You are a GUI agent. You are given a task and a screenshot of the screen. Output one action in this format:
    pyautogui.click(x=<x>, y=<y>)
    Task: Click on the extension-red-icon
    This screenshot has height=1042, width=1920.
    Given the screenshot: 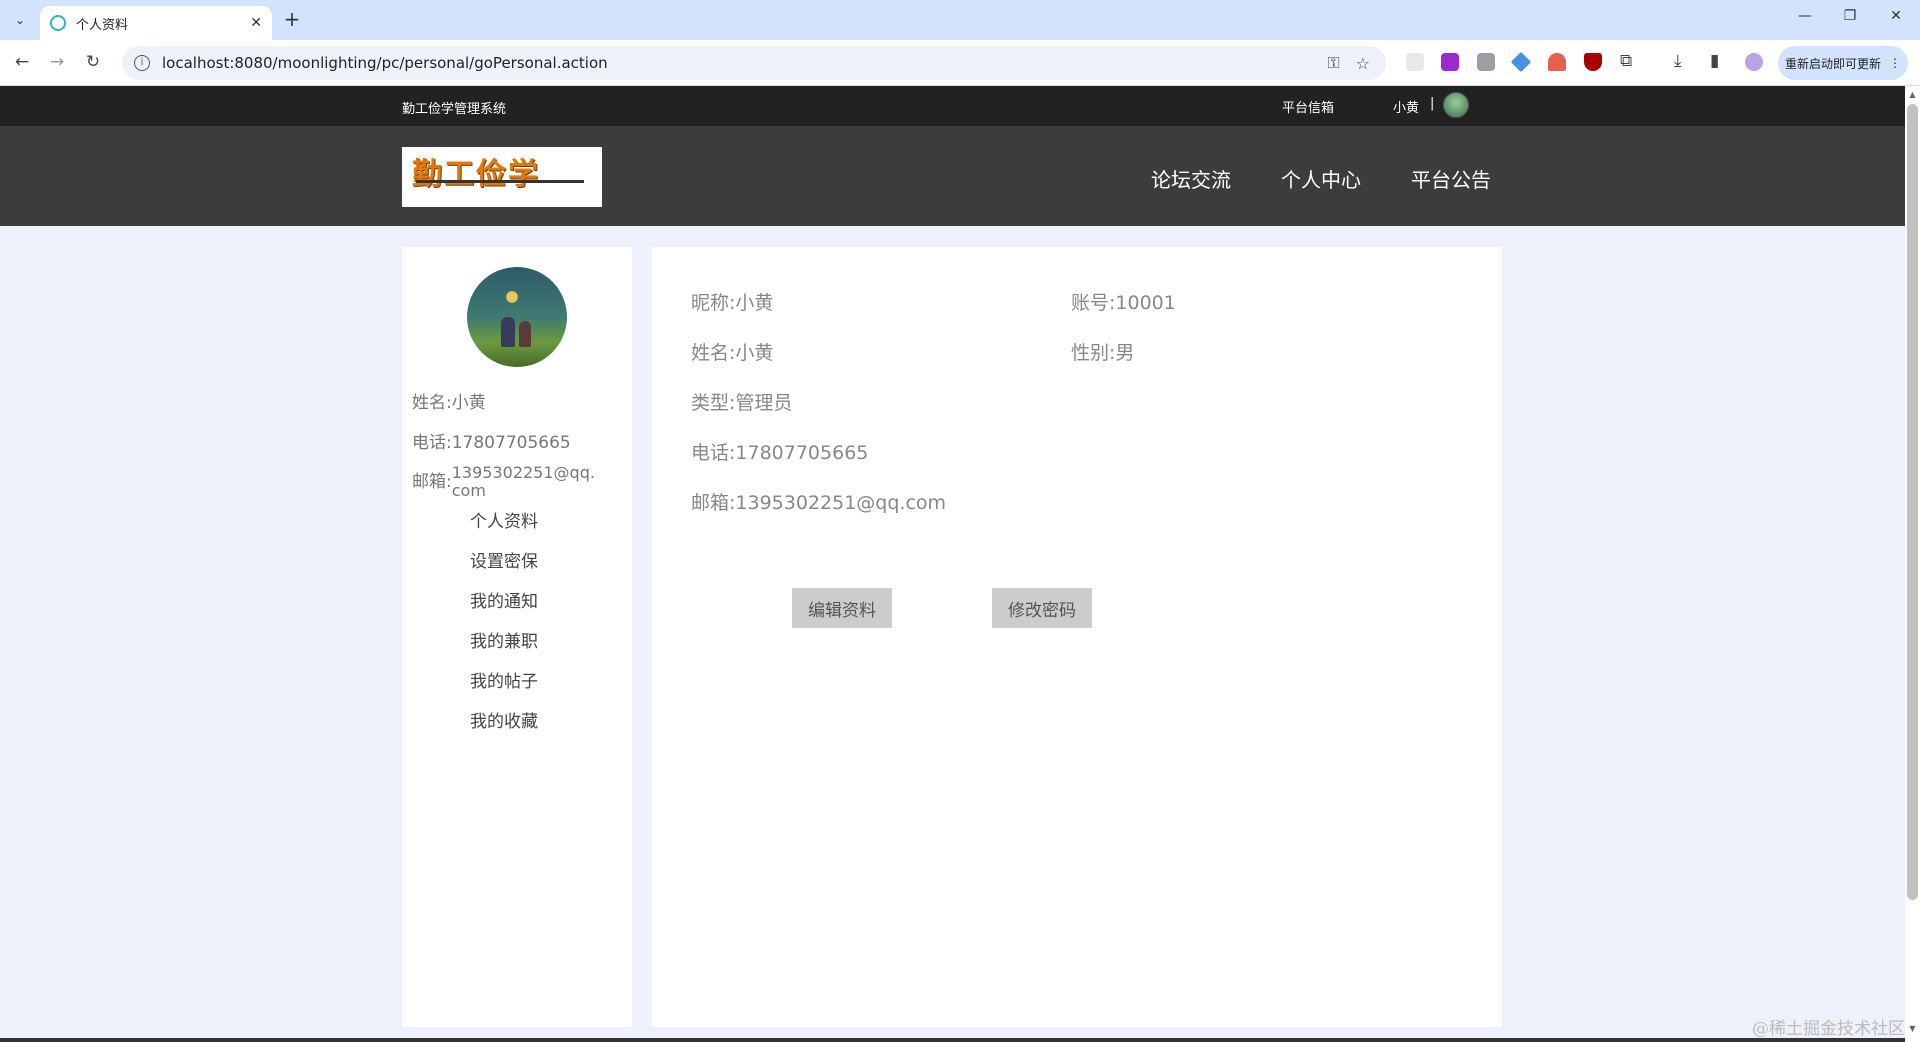 What is the action you would take?
    pyautogui.click(x=1557, y=62)
    